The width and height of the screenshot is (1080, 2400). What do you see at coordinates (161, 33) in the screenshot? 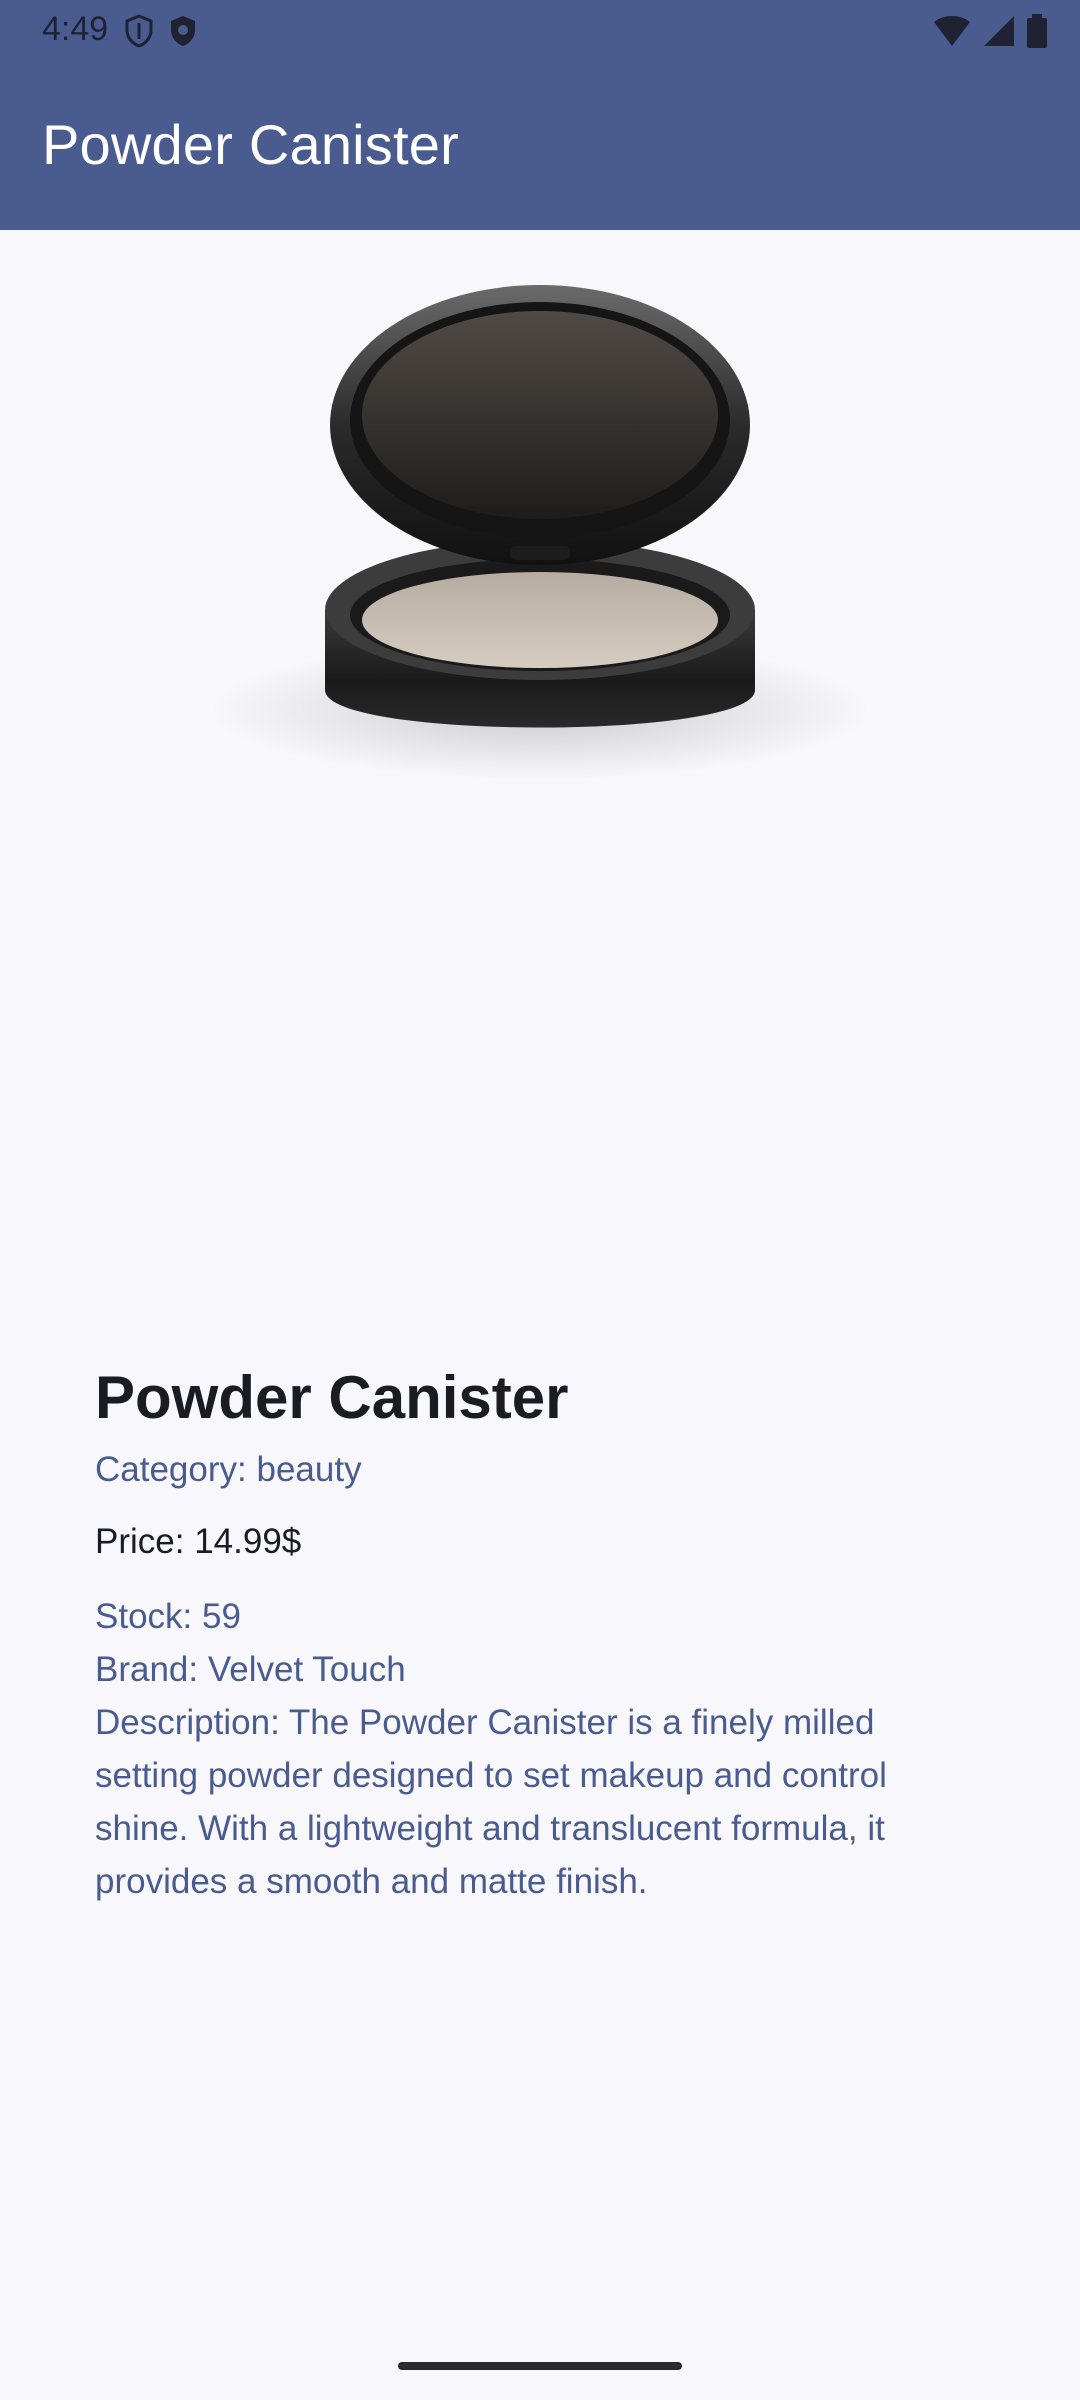
I see `status-left-icons` at bounding box center [161, 33].